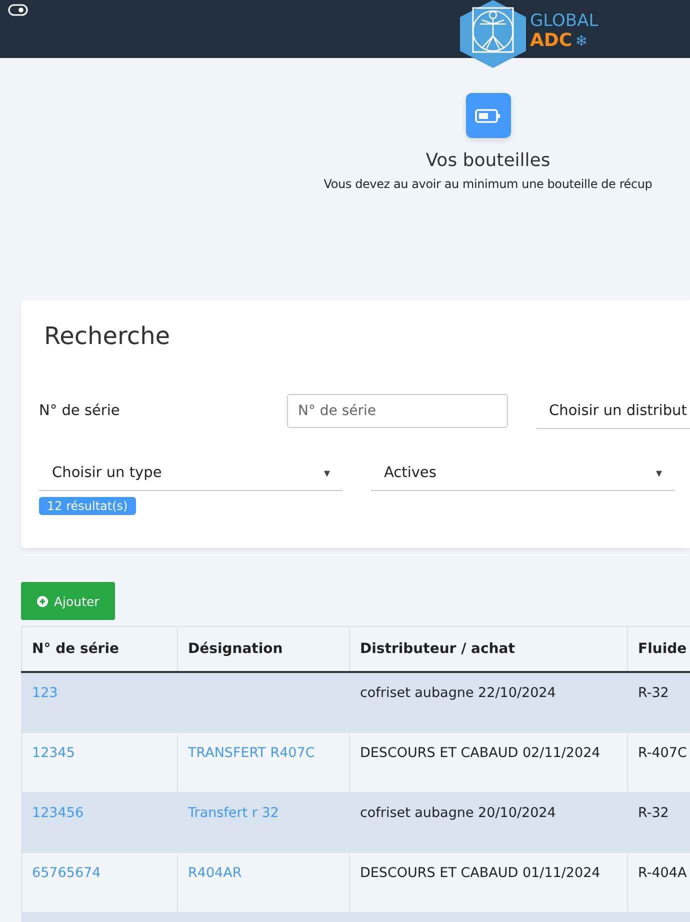 The height and width of the screenshot is (922, 690). I want to click on table-cell: cofriset aubagne 20/10/2024, so click(458, 812).